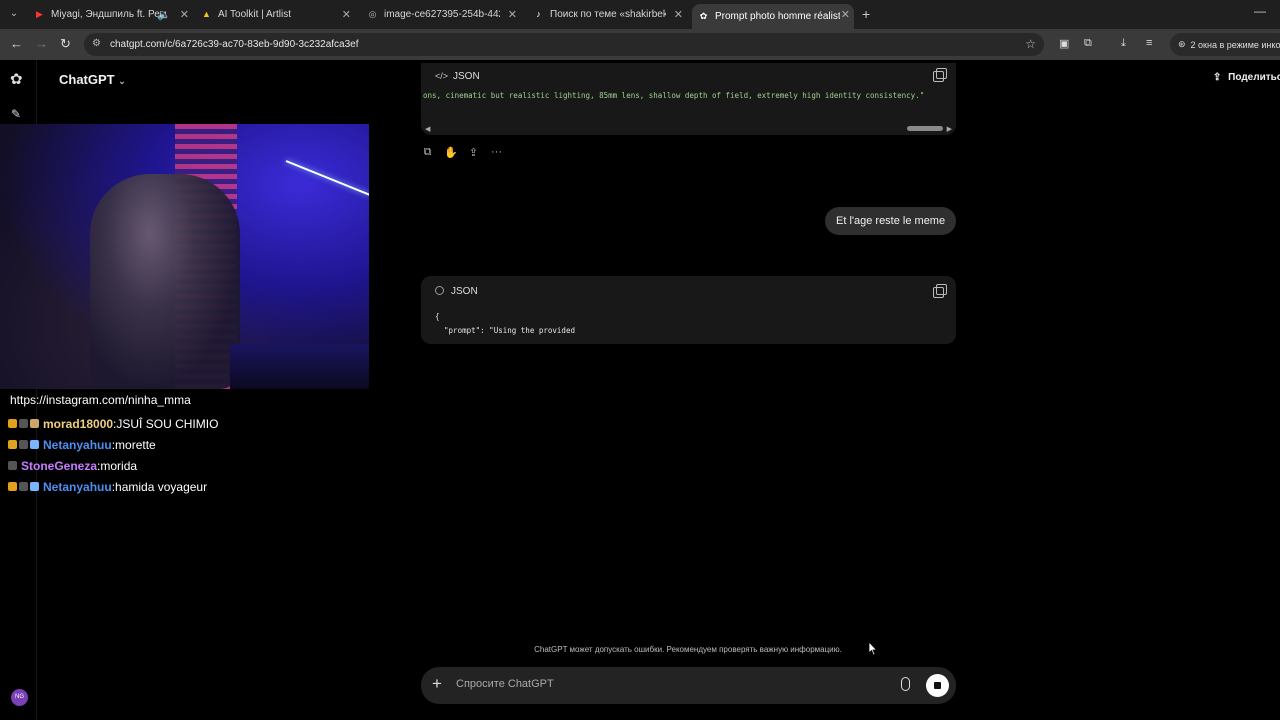  Describe the element at coordinates (1123, 43) in the screenshot. I see `download-icon: ⤓` at that location.